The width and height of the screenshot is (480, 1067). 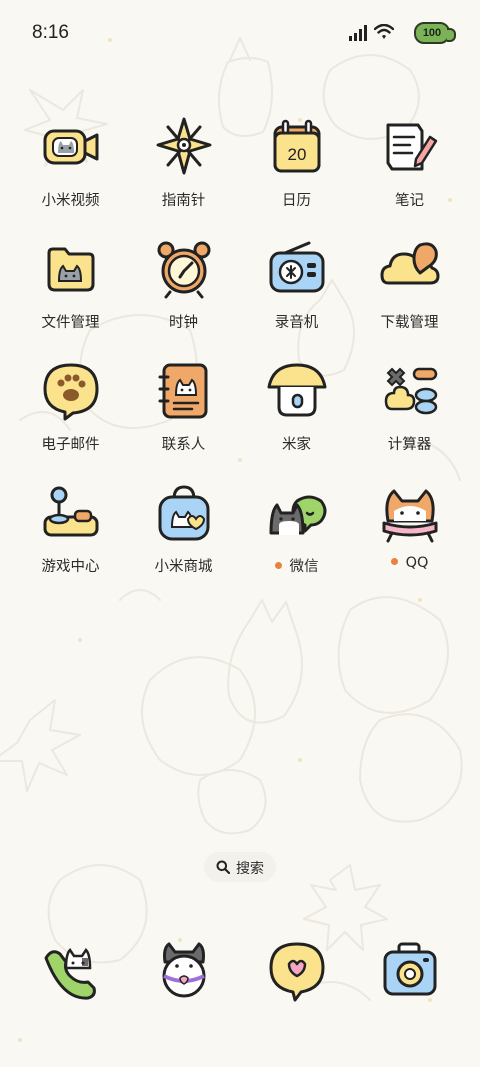 I want to click on app-mi-store: 小米商城, so click(x=183, y=542).